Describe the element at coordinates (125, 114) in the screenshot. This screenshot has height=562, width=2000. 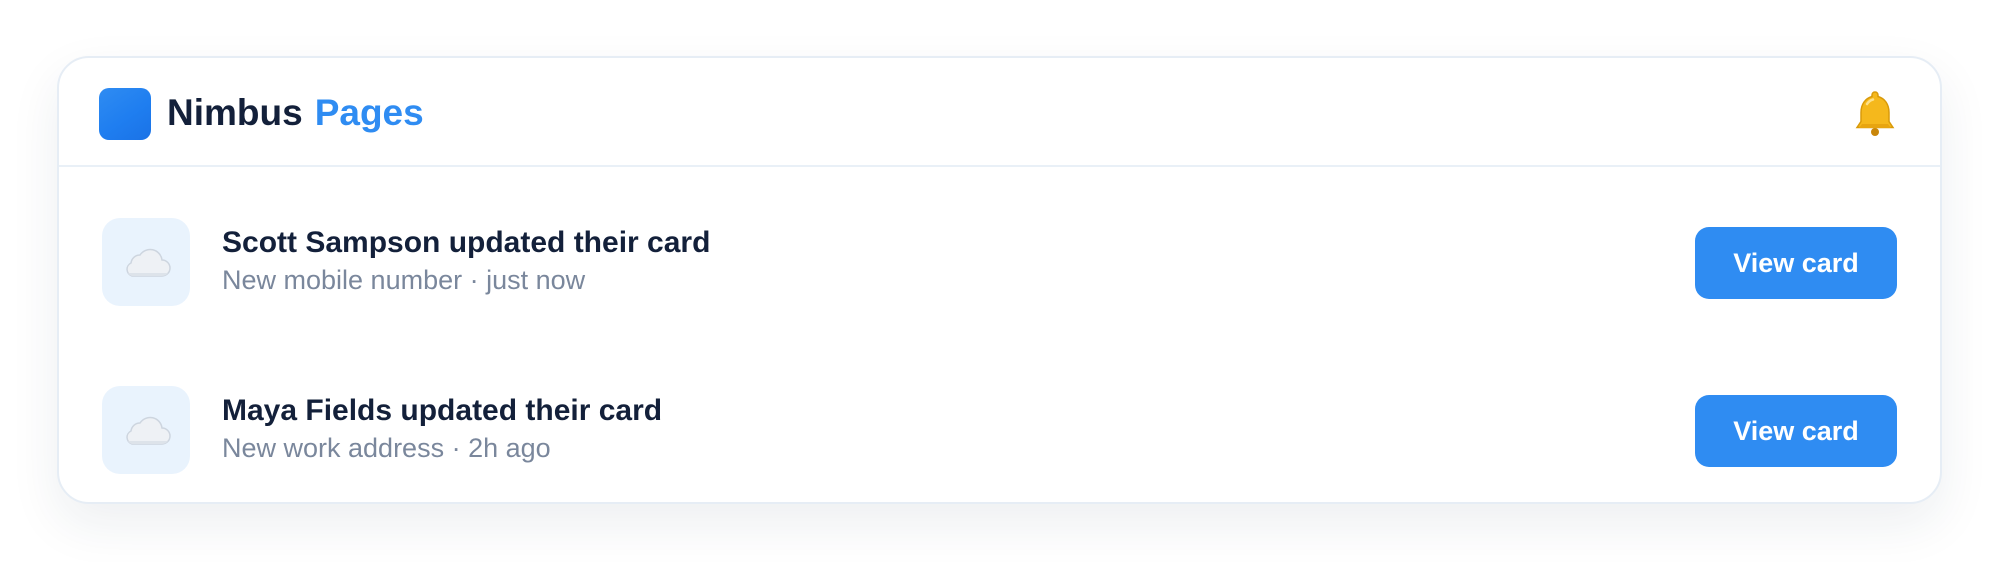
I see `app-logo-icon` at that location.